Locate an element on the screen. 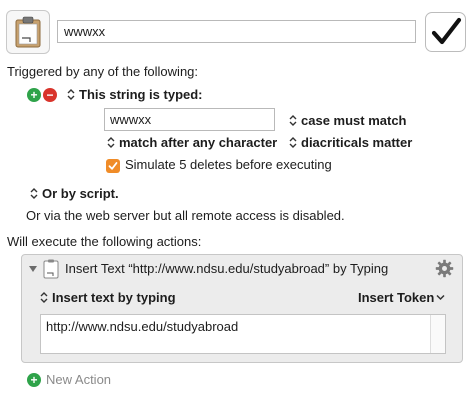  add-action-icon: + is located at coordinates (34, 380).